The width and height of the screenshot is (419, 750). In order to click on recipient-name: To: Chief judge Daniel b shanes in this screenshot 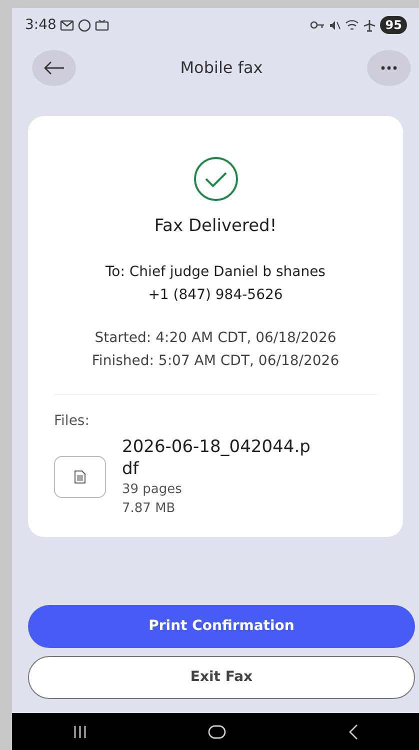, I will do `click(216, 272)`.